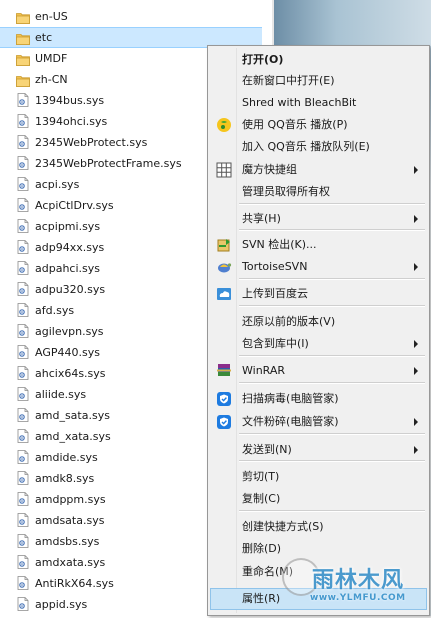 The height and width of the screenshot is (618, 431). What do you see at coordinates (224, 399) in the screenshot?
I see `shield-icon` at bounding box center [224, 399].